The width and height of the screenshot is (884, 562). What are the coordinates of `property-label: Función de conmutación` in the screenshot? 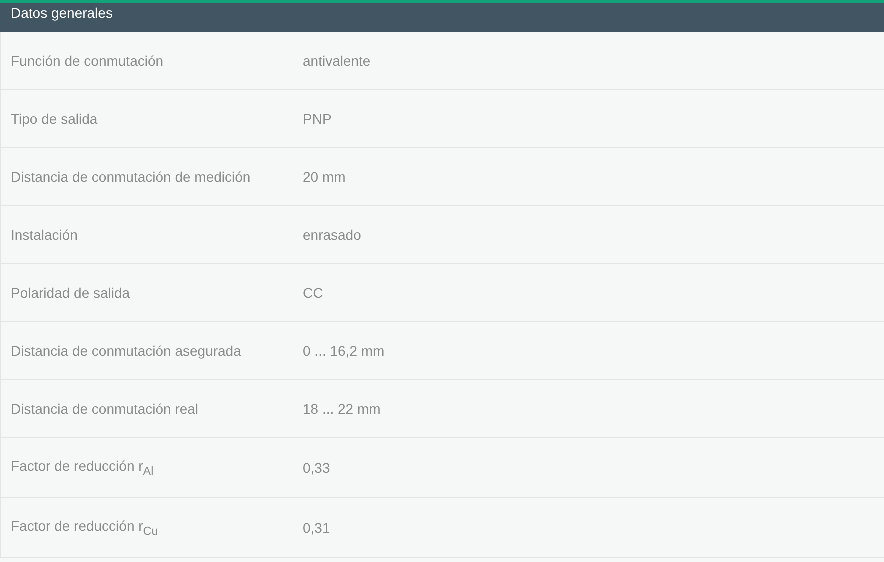 It's located at (87, 60).